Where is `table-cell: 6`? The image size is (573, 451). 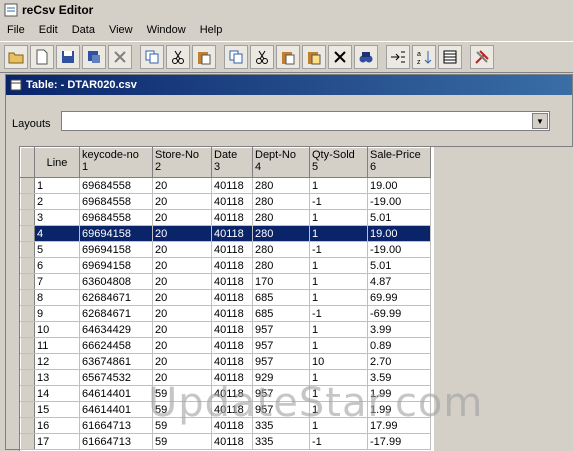 table-cell: 6 is located at coordinates (57, 265).